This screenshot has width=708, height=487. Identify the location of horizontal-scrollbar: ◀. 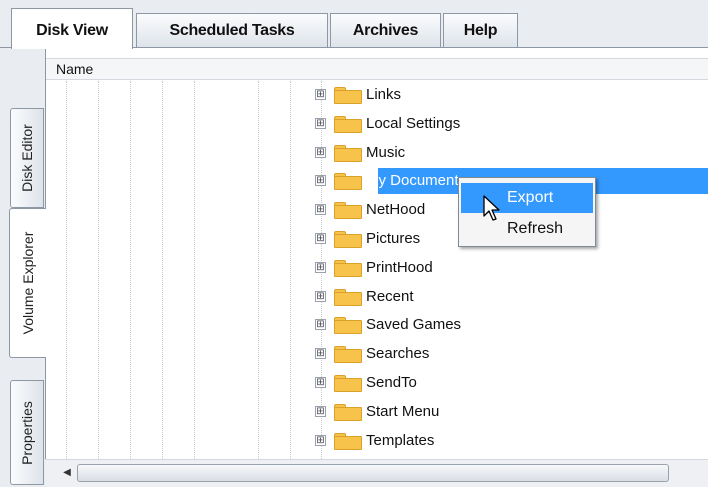
(376, 473).